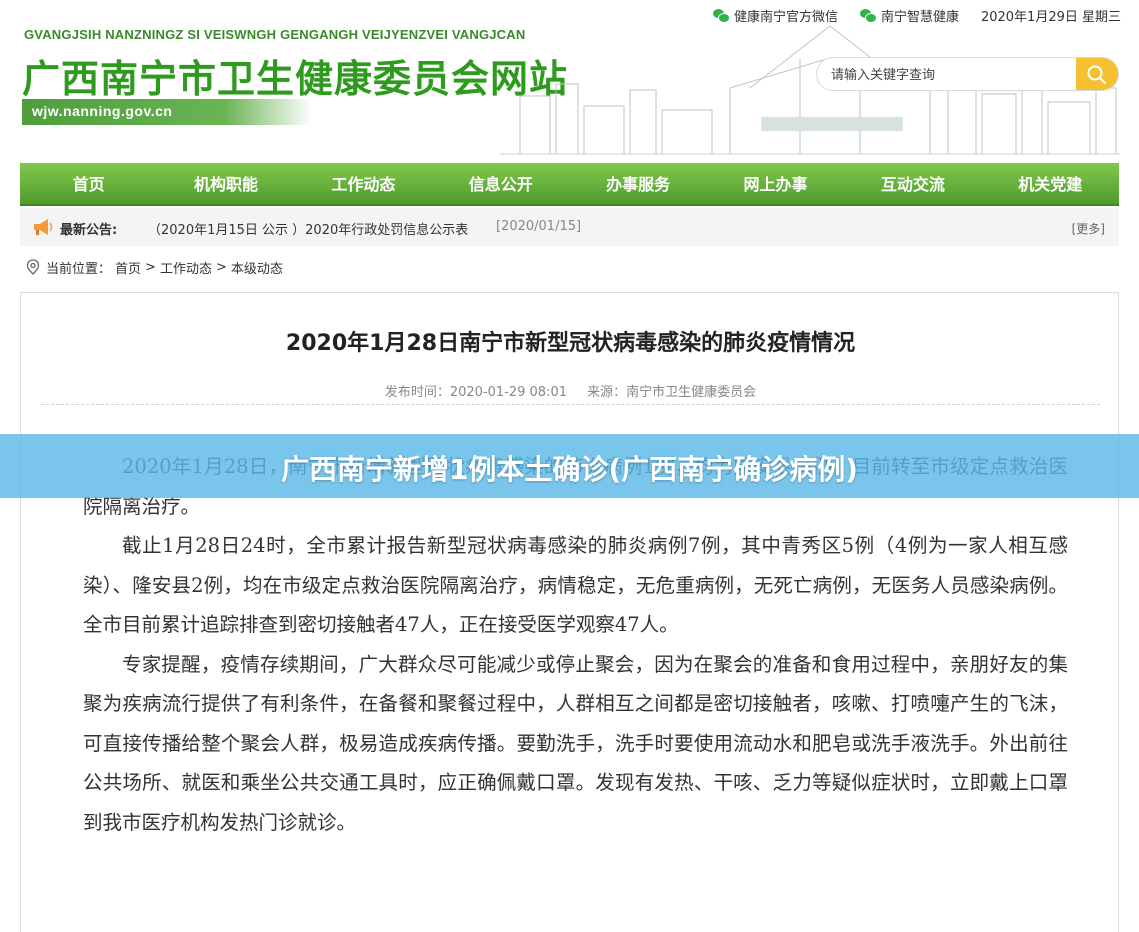 The height and width of the screenshot is (932, 1139). Describe the element at coordinates (570, 343) in the screenshot. I see `article-title: 2020年1月28日南宁市新型冠状病毒感染的肺炎疫情情况` at that location.